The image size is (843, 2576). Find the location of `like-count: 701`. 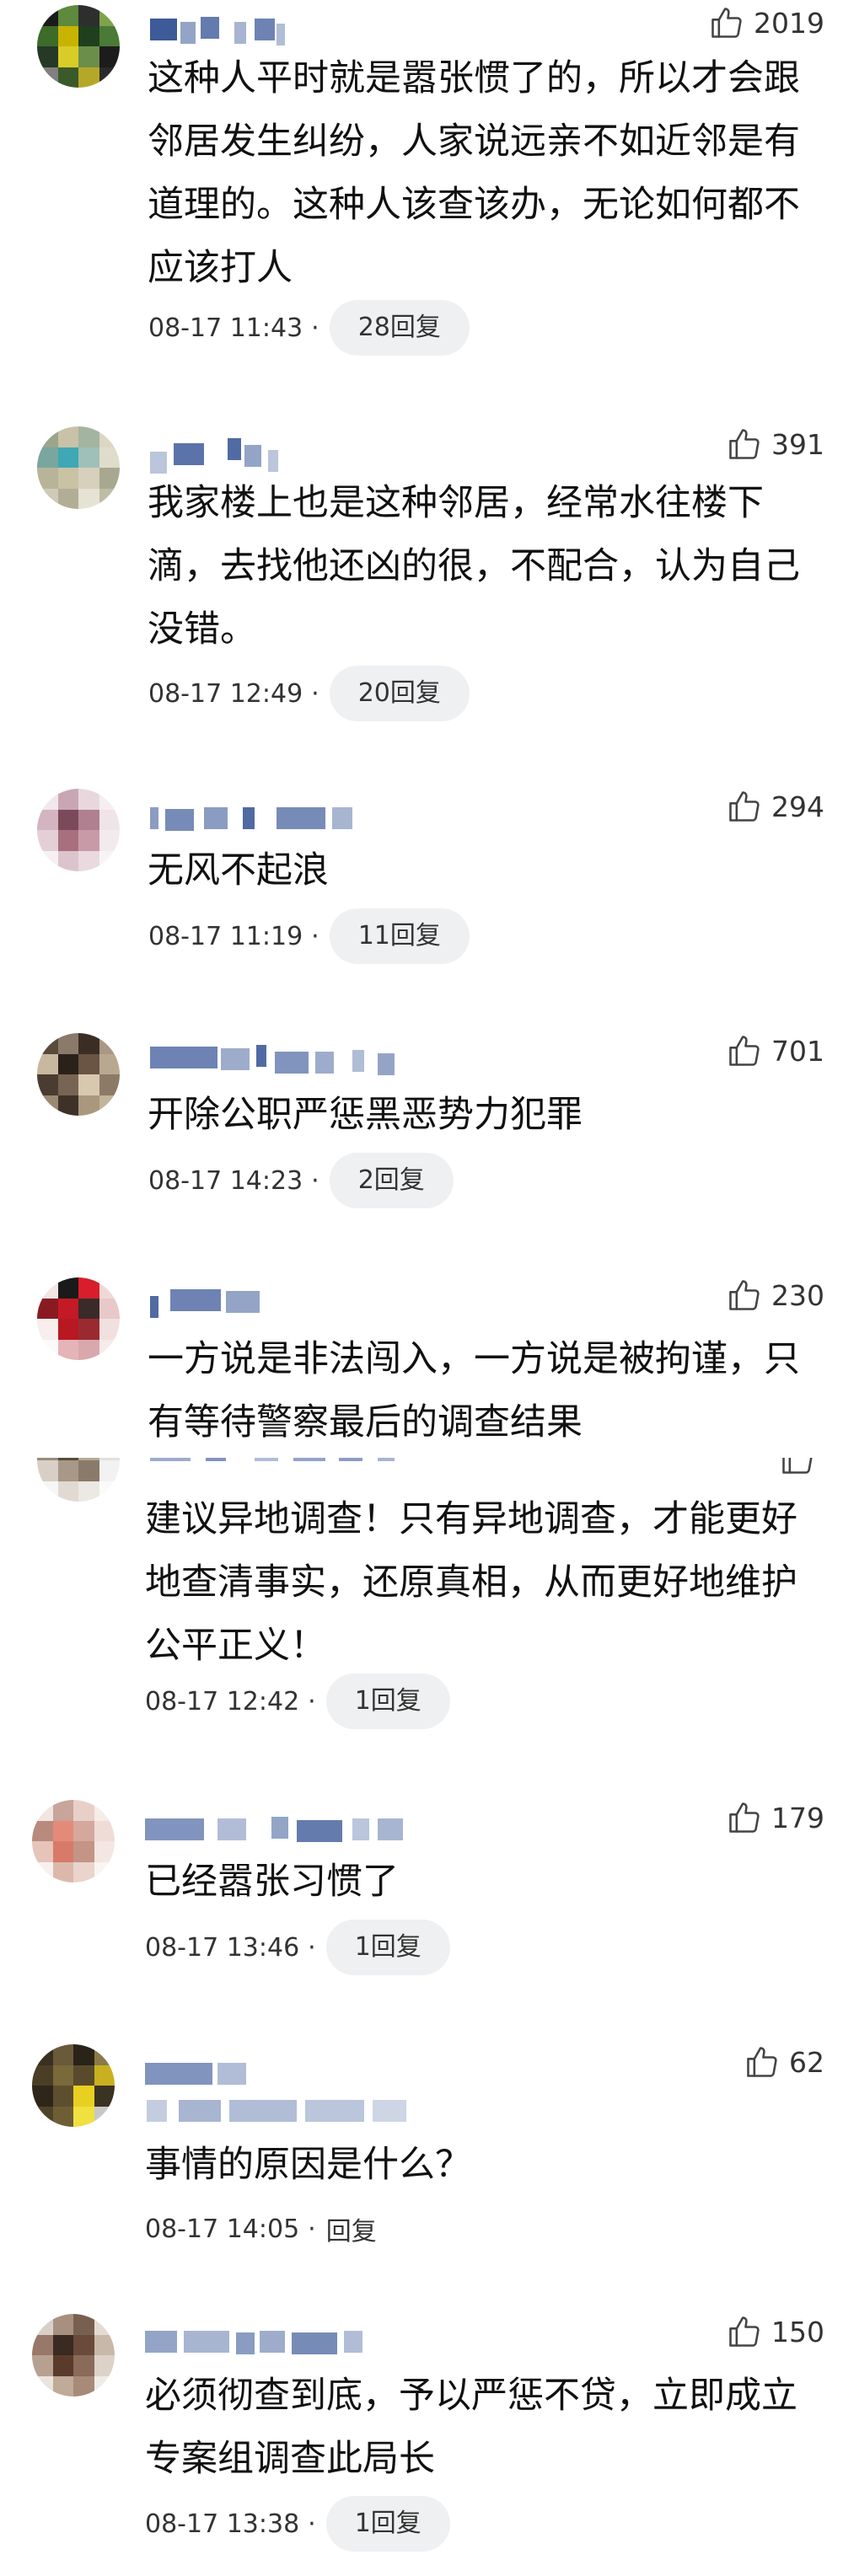

like-count: 701 is located at coordinates (797, 1051).